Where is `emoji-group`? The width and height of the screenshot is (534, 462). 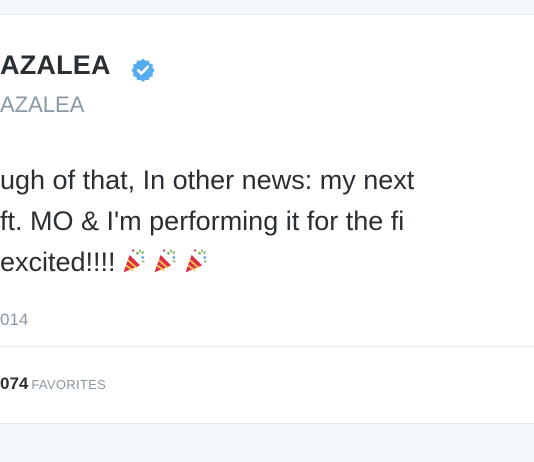
emoji-group is located at coordinates (166, 266).